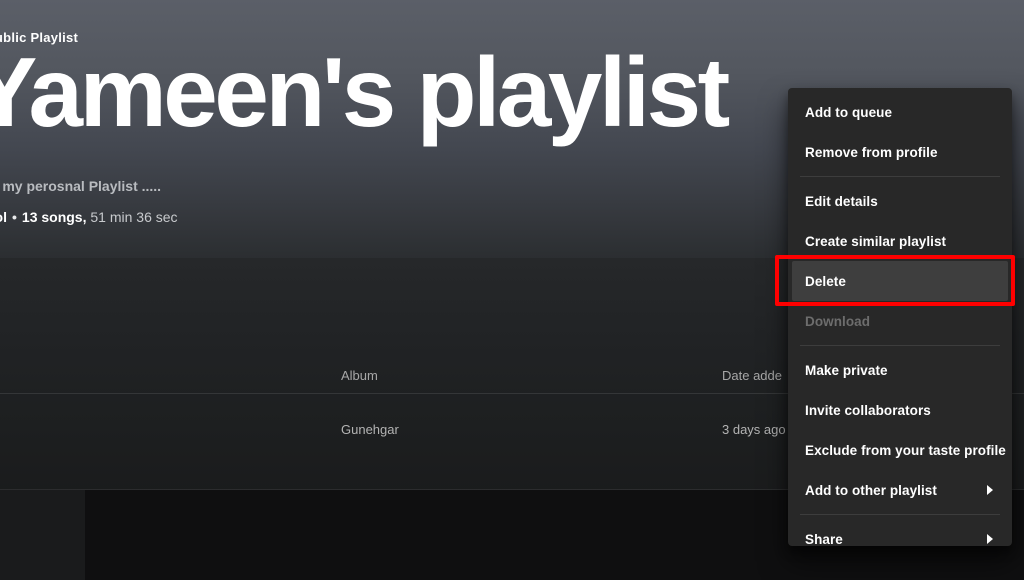 This screenshot has height=580, width=1024. I want to click on menu-item-make-private: Make private, so click(900, 370).